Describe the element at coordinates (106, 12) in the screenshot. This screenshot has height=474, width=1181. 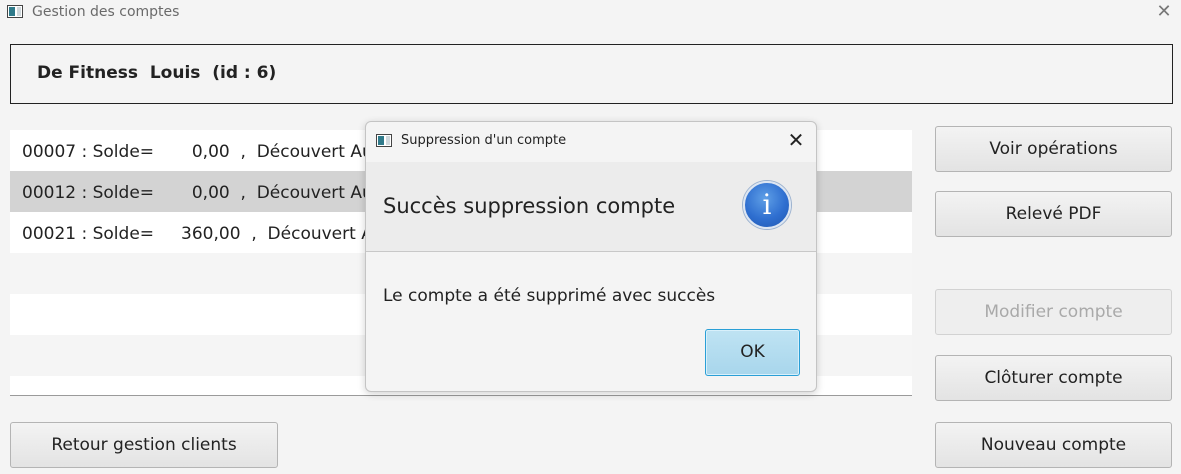
I see `window-title: Gestion des comptes` at that location.